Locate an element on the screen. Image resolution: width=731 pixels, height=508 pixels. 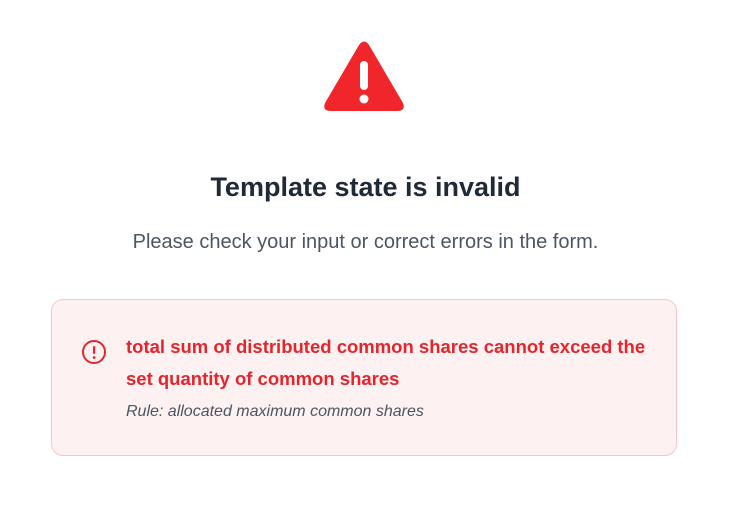
exclamation-circle-icon is located at coordinates (94, 352).